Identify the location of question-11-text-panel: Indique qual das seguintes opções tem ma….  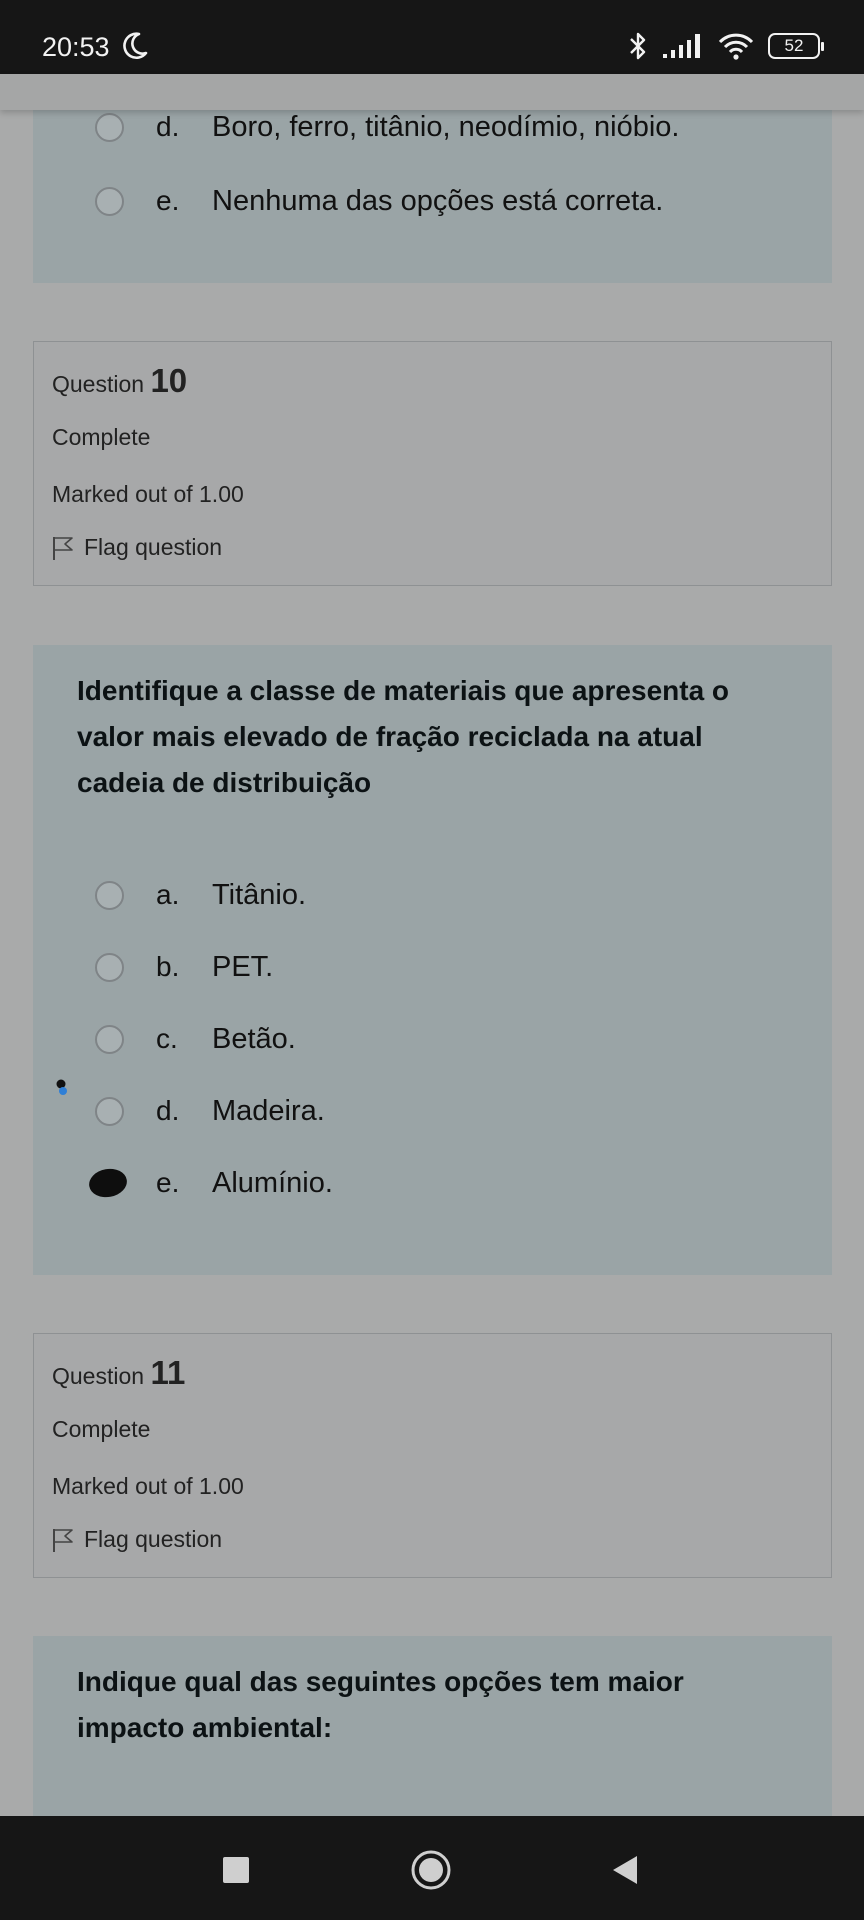
(432, 1726).